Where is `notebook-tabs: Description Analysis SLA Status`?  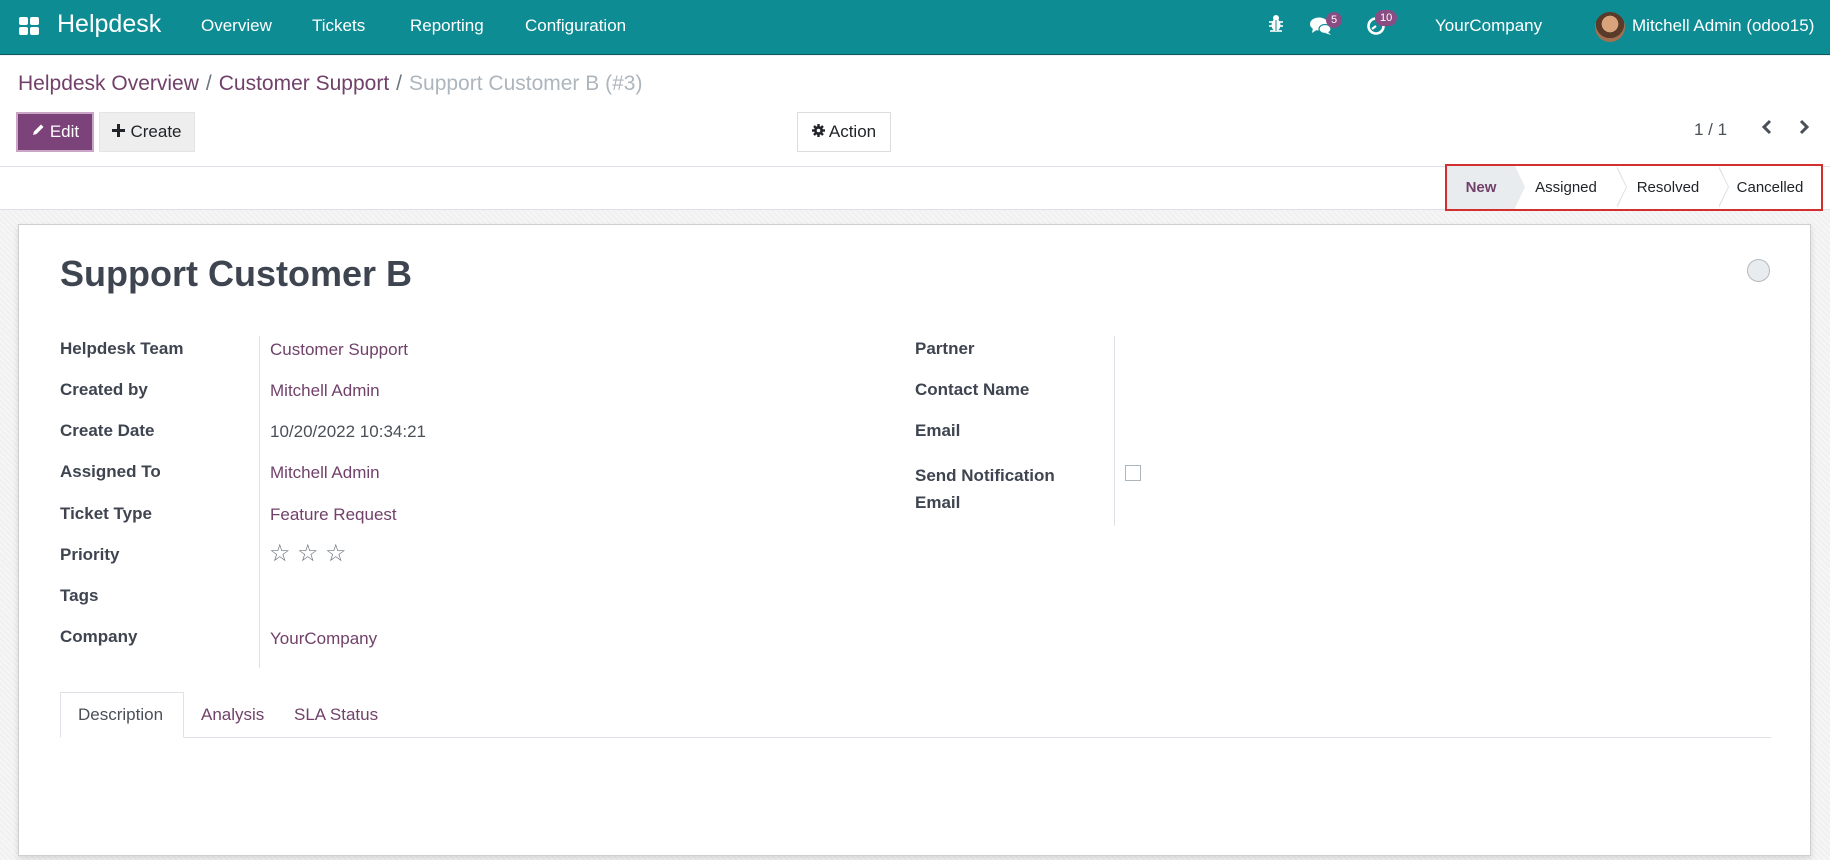 notebook-tabs: Description Analysis SLA Status is located at coordinates (915, 715).